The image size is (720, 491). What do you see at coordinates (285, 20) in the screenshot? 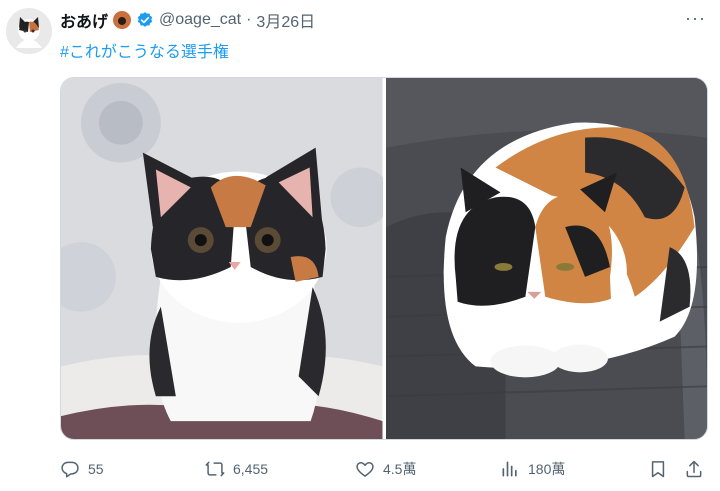
I see `post-date: 3月26日` at bounding box center [285, 20].